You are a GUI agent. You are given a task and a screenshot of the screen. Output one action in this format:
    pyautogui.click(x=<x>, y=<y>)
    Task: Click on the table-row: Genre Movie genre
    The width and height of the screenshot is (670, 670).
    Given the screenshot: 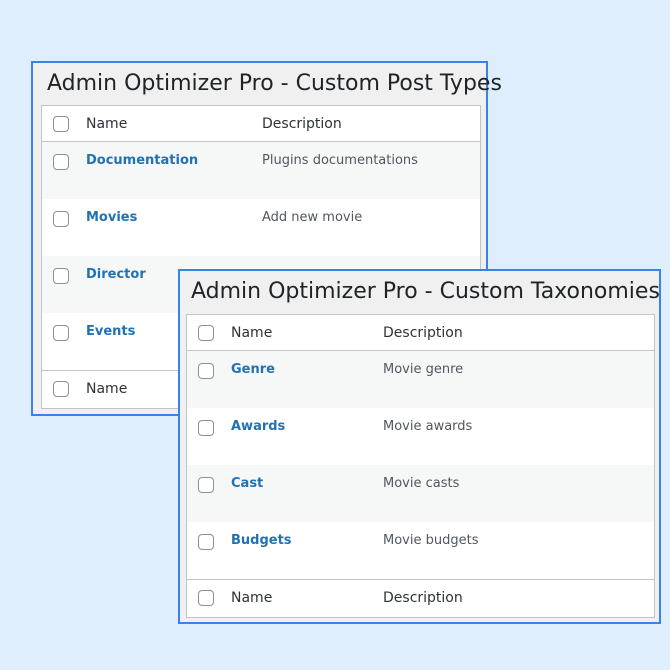 What is the action you would take?
    pyautogui.click(x=420, y=379)
    